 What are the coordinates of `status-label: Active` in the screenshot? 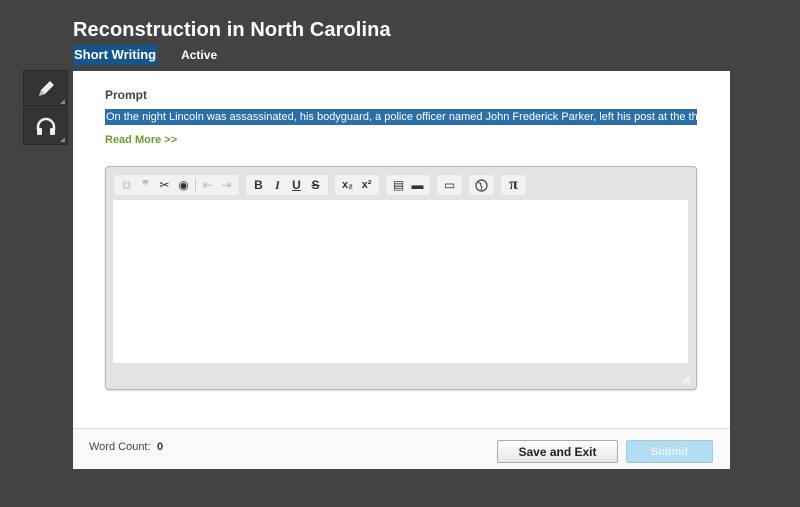 It's located at (199, 55).